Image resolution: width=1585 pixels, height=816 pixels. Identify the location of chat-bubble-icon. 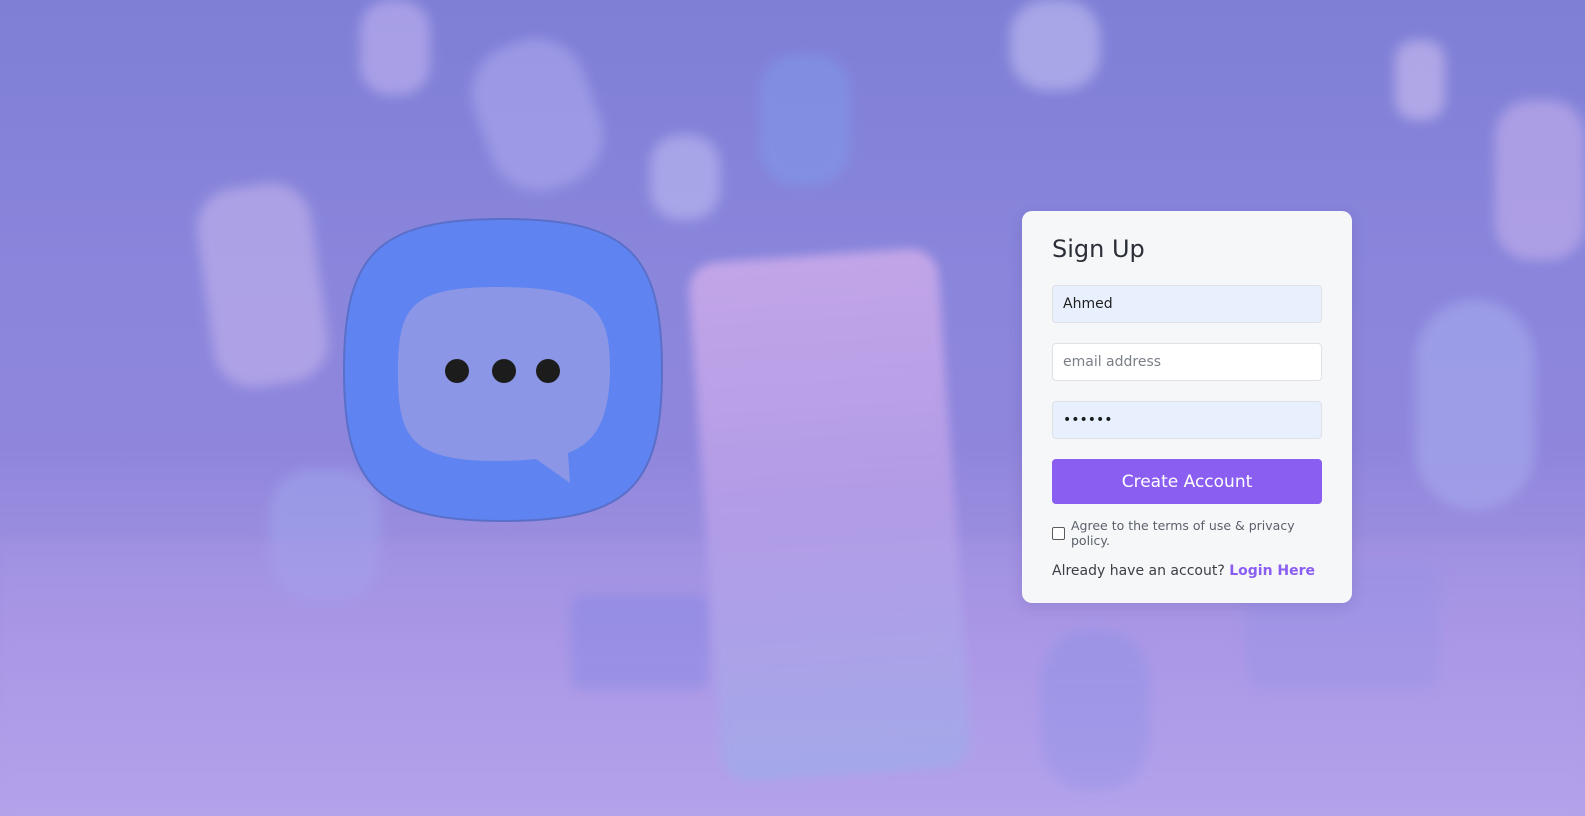
(503, 370).